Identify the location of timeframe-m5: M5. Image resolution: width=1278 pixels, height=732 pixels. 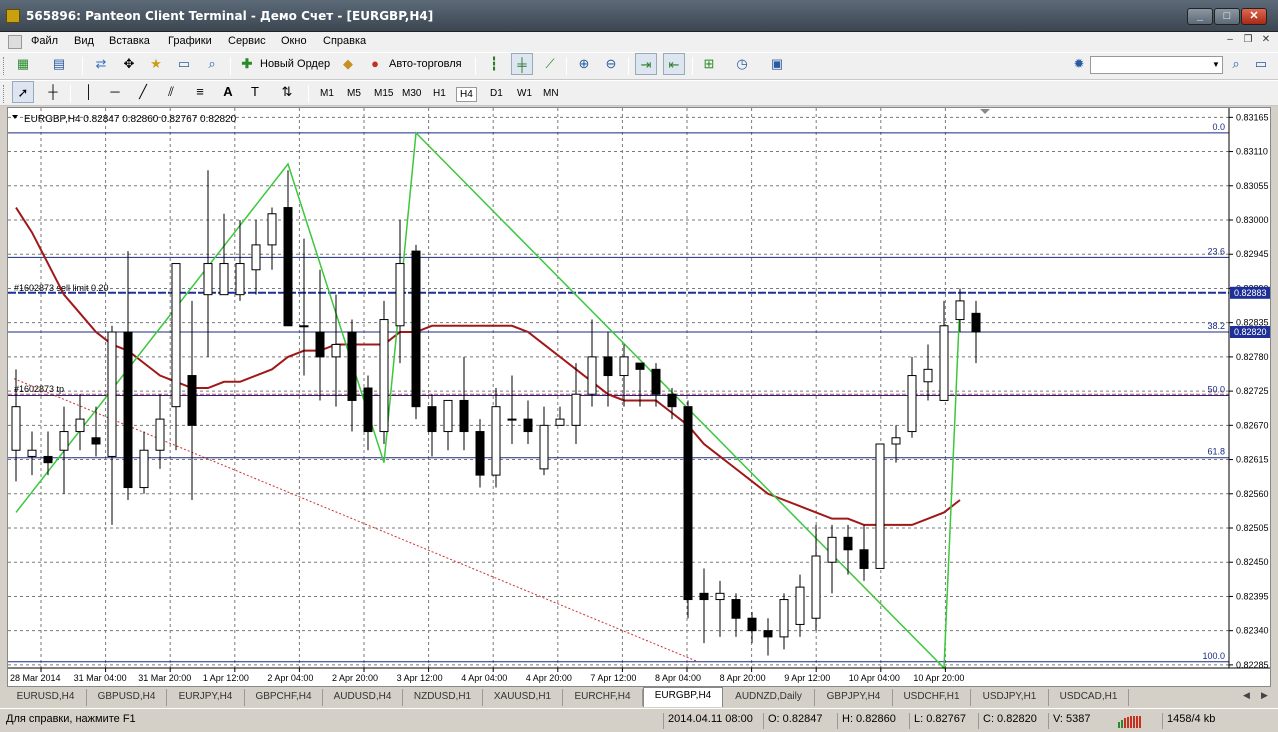
(354, 93).